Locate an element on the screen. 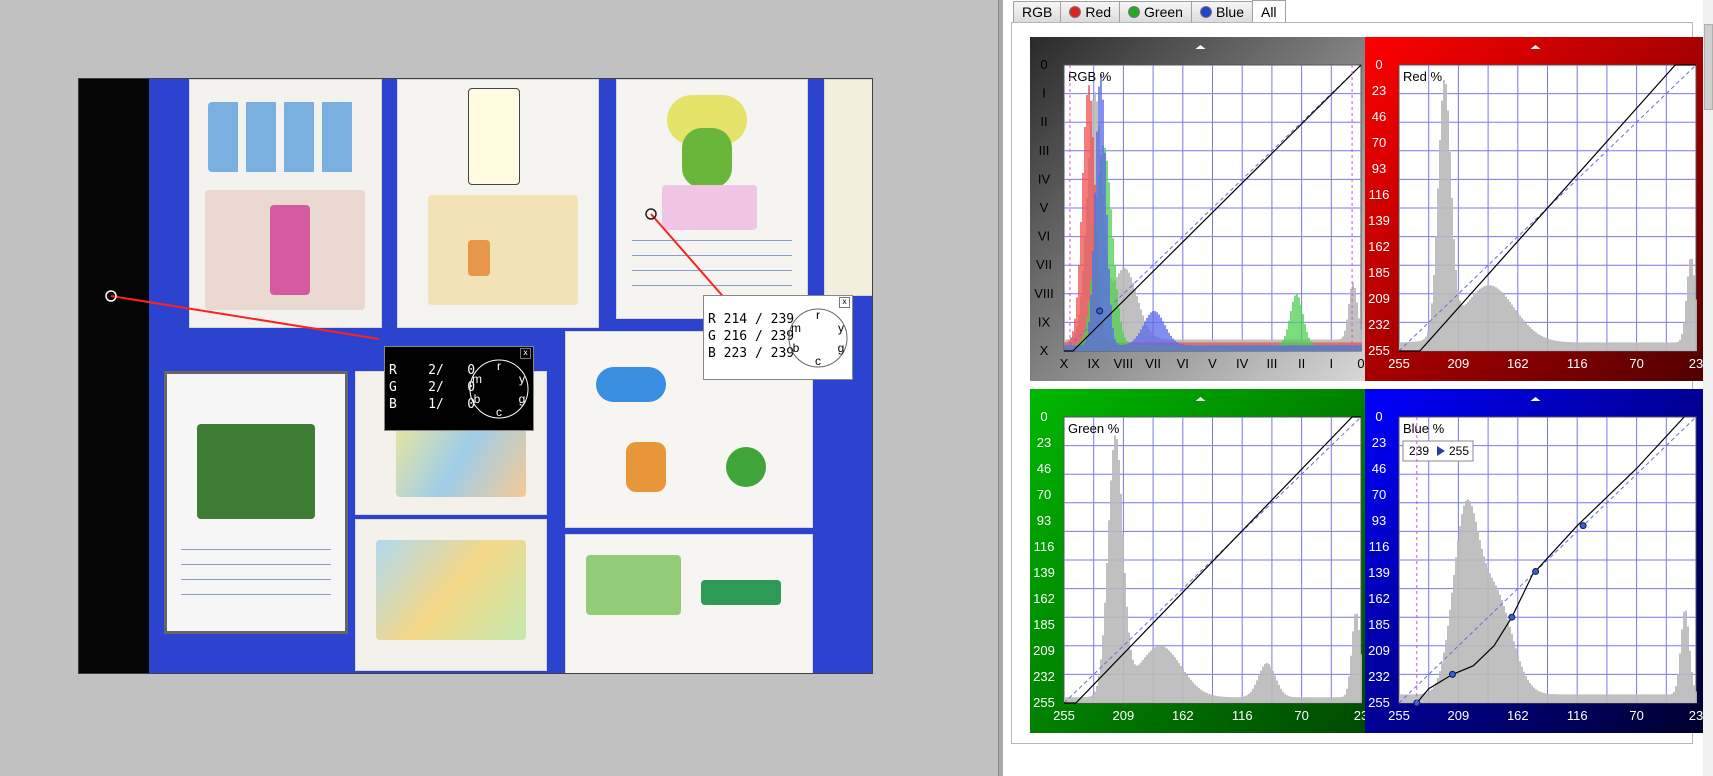 This screenshot has width=1713, height=776. x-tick-label: VIII is located at coordinates (1124, 363).